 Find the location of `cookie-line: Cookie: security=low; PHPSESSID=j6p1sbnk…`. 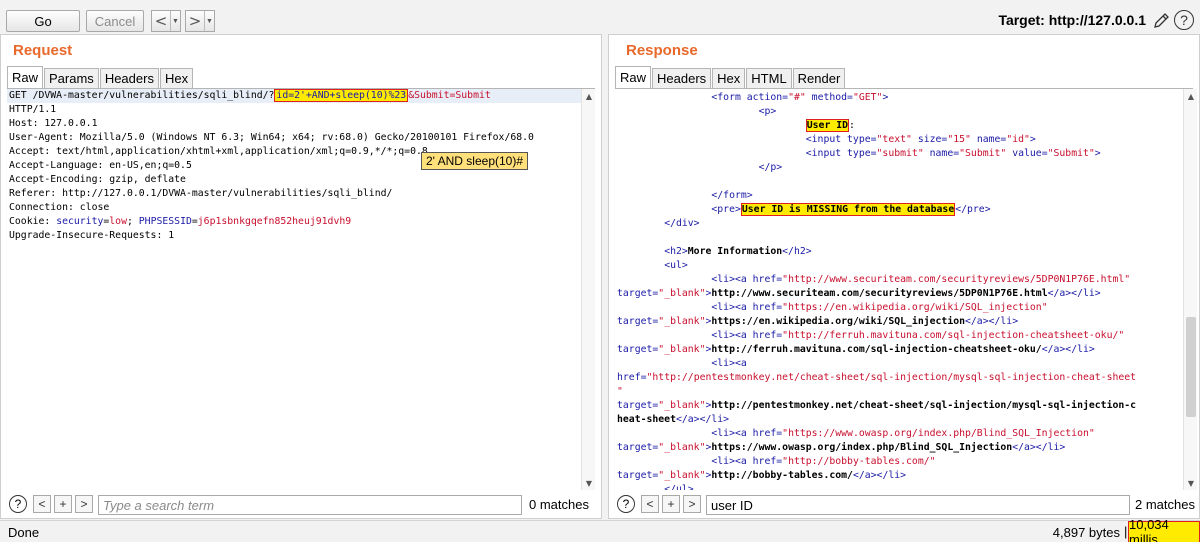

cookie-line: Cookie: security=low; PHPSESSID=j6p1sbnk… is located at coordinates (180, 221).